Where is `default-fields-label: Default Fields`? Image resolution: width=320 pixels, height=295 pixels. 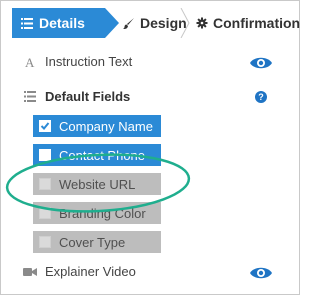 default-fields-label: Default Fields is located at coordinates (88, 96).